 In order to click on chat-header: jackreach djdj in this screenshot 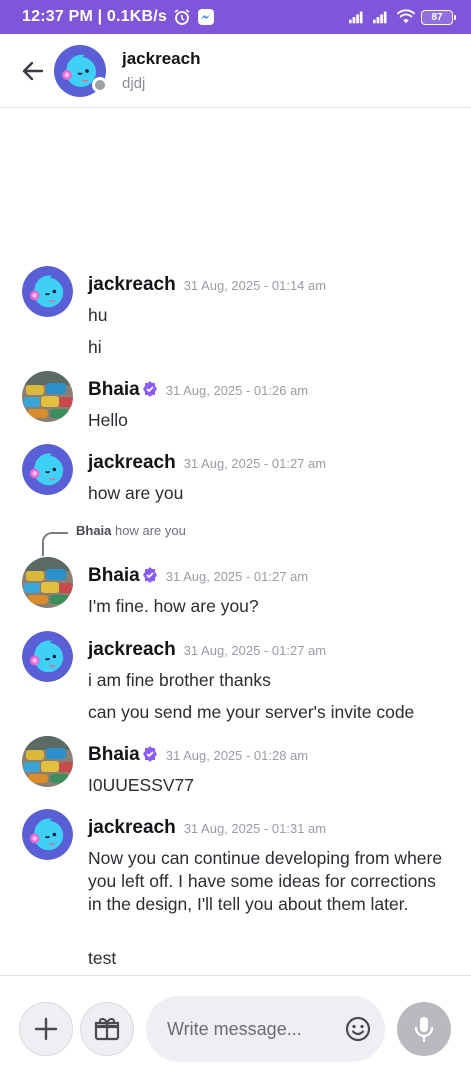, I will do `click(235, 71)`.